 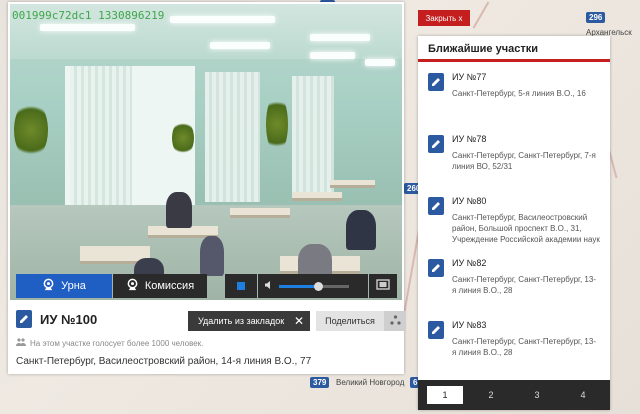 What do you see at coordinates (469, 201) in the screenshot?
I see `station-name: ИУ №80` at bounding box center [469, 201].